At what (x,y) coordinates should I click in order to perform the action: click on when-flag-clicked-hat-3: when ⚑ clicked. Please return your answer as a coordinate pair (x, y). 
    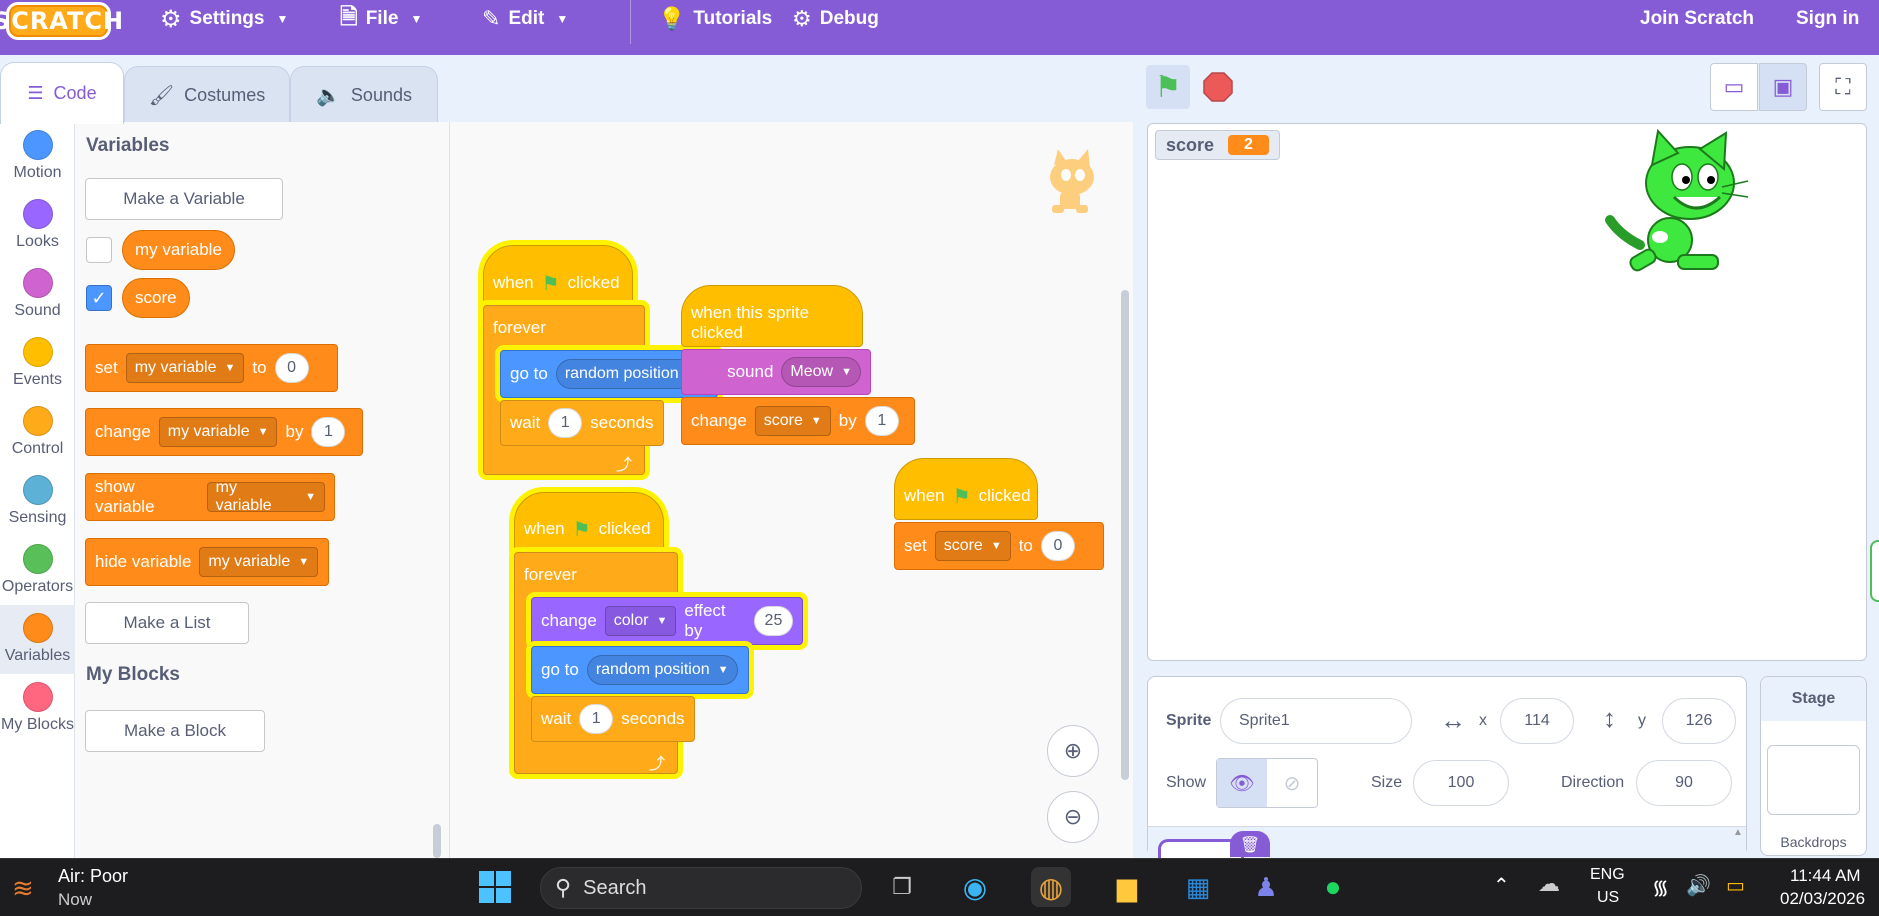
    Looking at the image, I should click on (966, 489).